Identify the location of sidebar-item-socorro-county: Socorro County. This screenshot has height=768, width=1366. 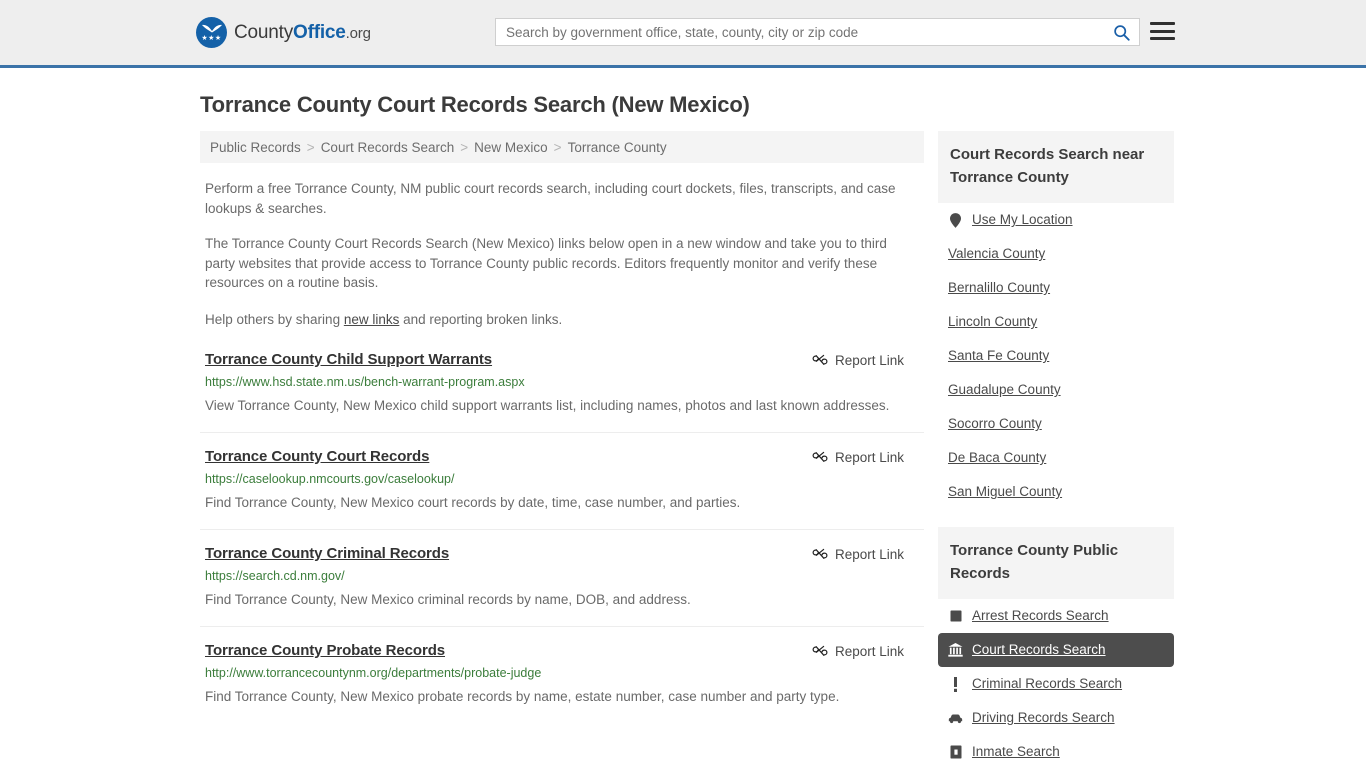
(1056, 424).